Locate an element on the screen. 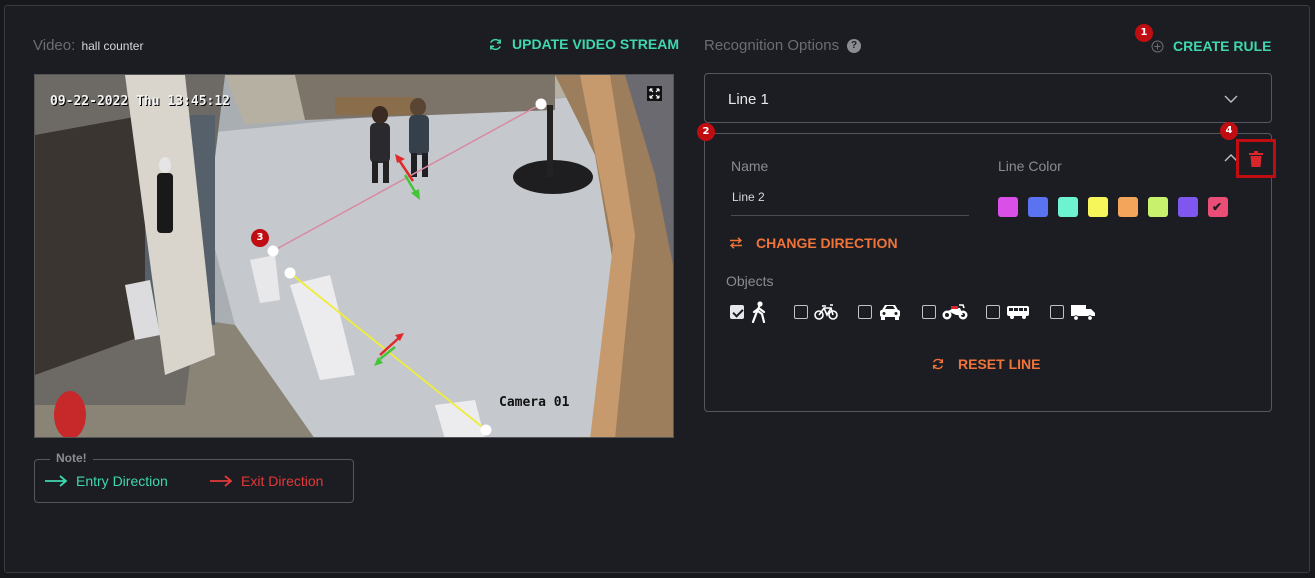 The width and height of the screenshot is (1315, 578). line-1-accordion: Line 1 is located at coordinates (988, 98).